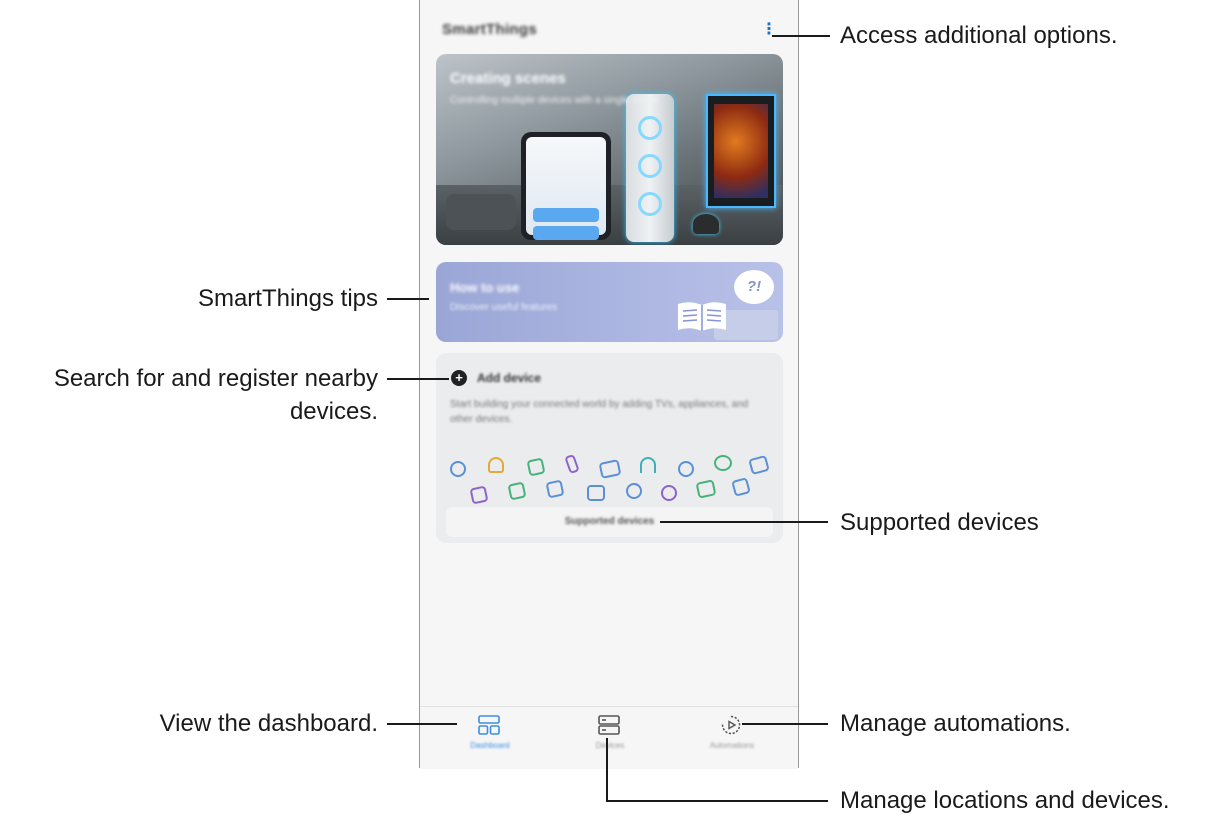  Describe the element at coordinates (517, 491) in the screenshot. I see `fridge-icon` at that location.